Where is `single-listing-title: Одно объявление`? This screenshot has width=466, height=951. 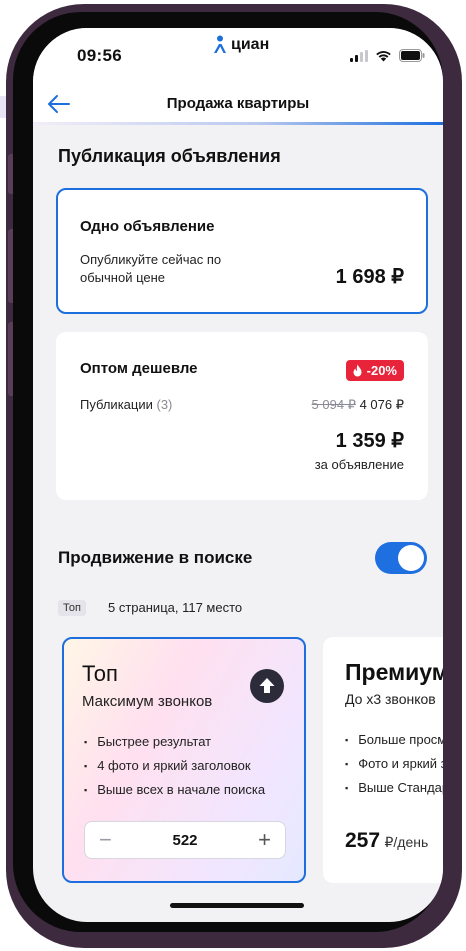
single-listing-title: Одно объявление is located at coordinates (147, 226).